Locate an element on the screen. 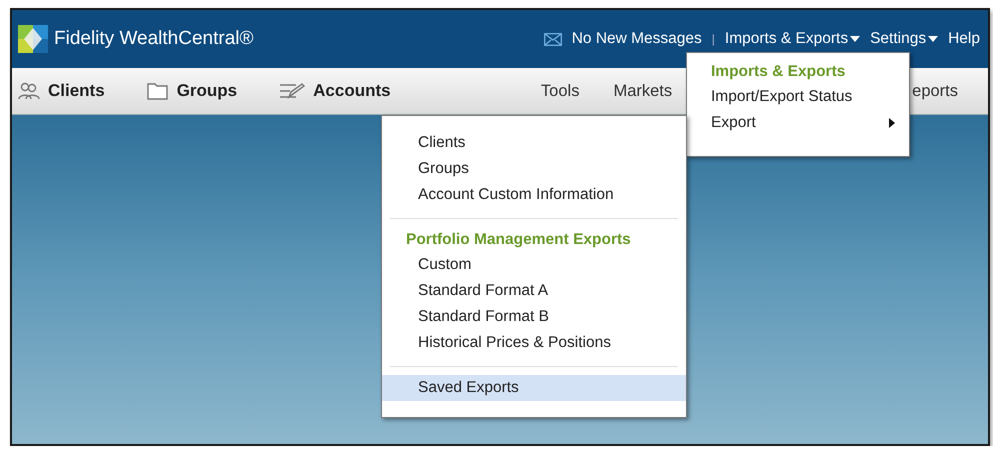 Image resolution: width=993 pixels, height=457 pixels. nav-tab: Groups is located at coordinates (192, 91).